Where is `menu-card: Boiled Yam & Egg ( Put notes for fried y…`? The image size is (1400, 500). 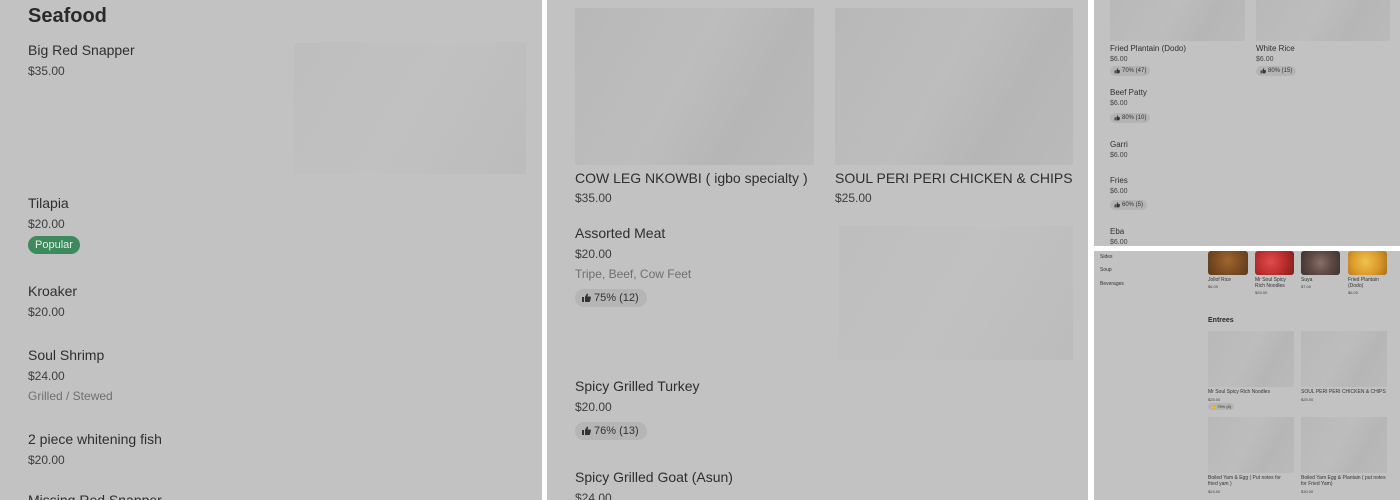
menu-card: Boiled Yam & Egg ( Put notes for fried y… is located at coordinates (1248, 484).